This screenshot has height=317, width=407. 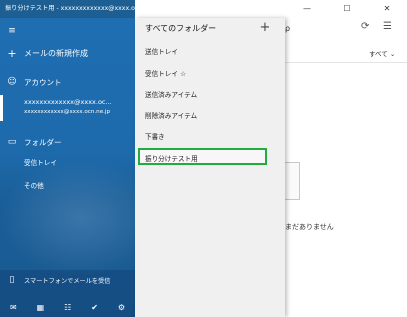 What do you see at coordinates (307, 9) in the screenshot?
I see `minimize-icon: —` at bounding box center [307, 9].